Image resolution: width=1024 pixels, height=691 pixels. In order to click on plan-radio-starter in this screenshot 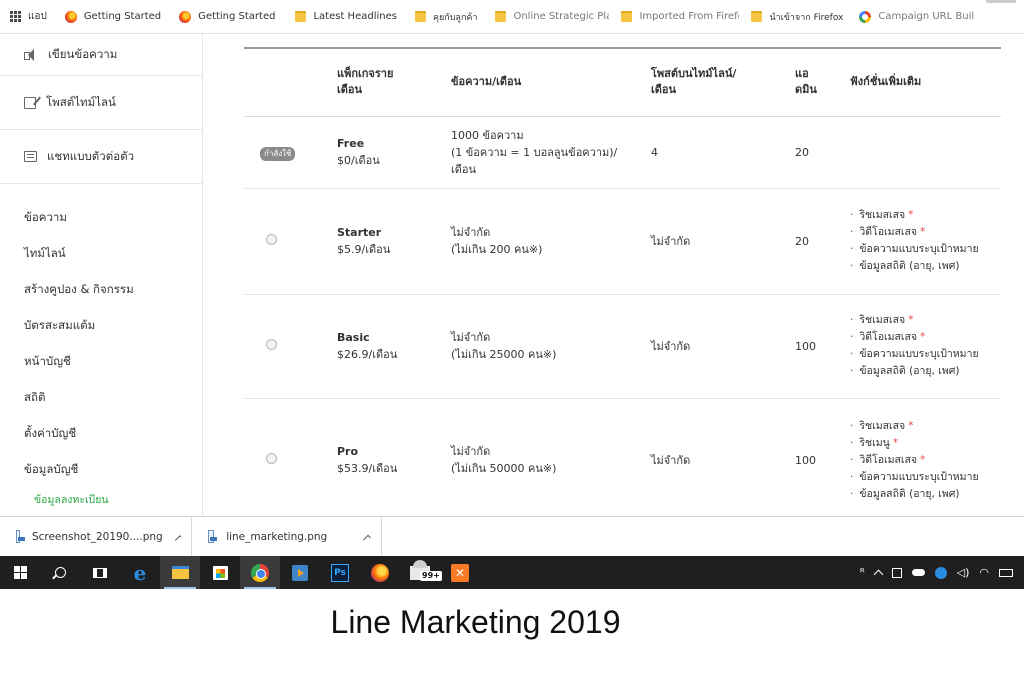, I will do `click(271, 239)`.